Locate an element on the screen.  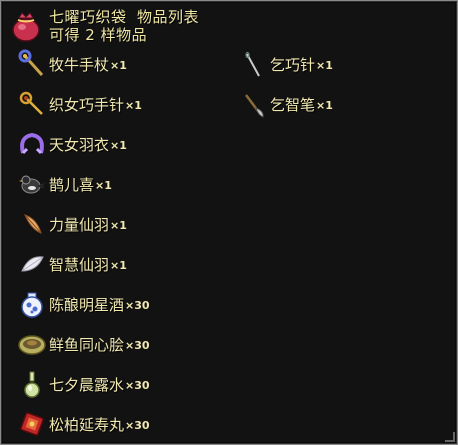
list-item-fish-dish: 鲜鱼同心脍 ×30 is located at coordinates (83, 344).